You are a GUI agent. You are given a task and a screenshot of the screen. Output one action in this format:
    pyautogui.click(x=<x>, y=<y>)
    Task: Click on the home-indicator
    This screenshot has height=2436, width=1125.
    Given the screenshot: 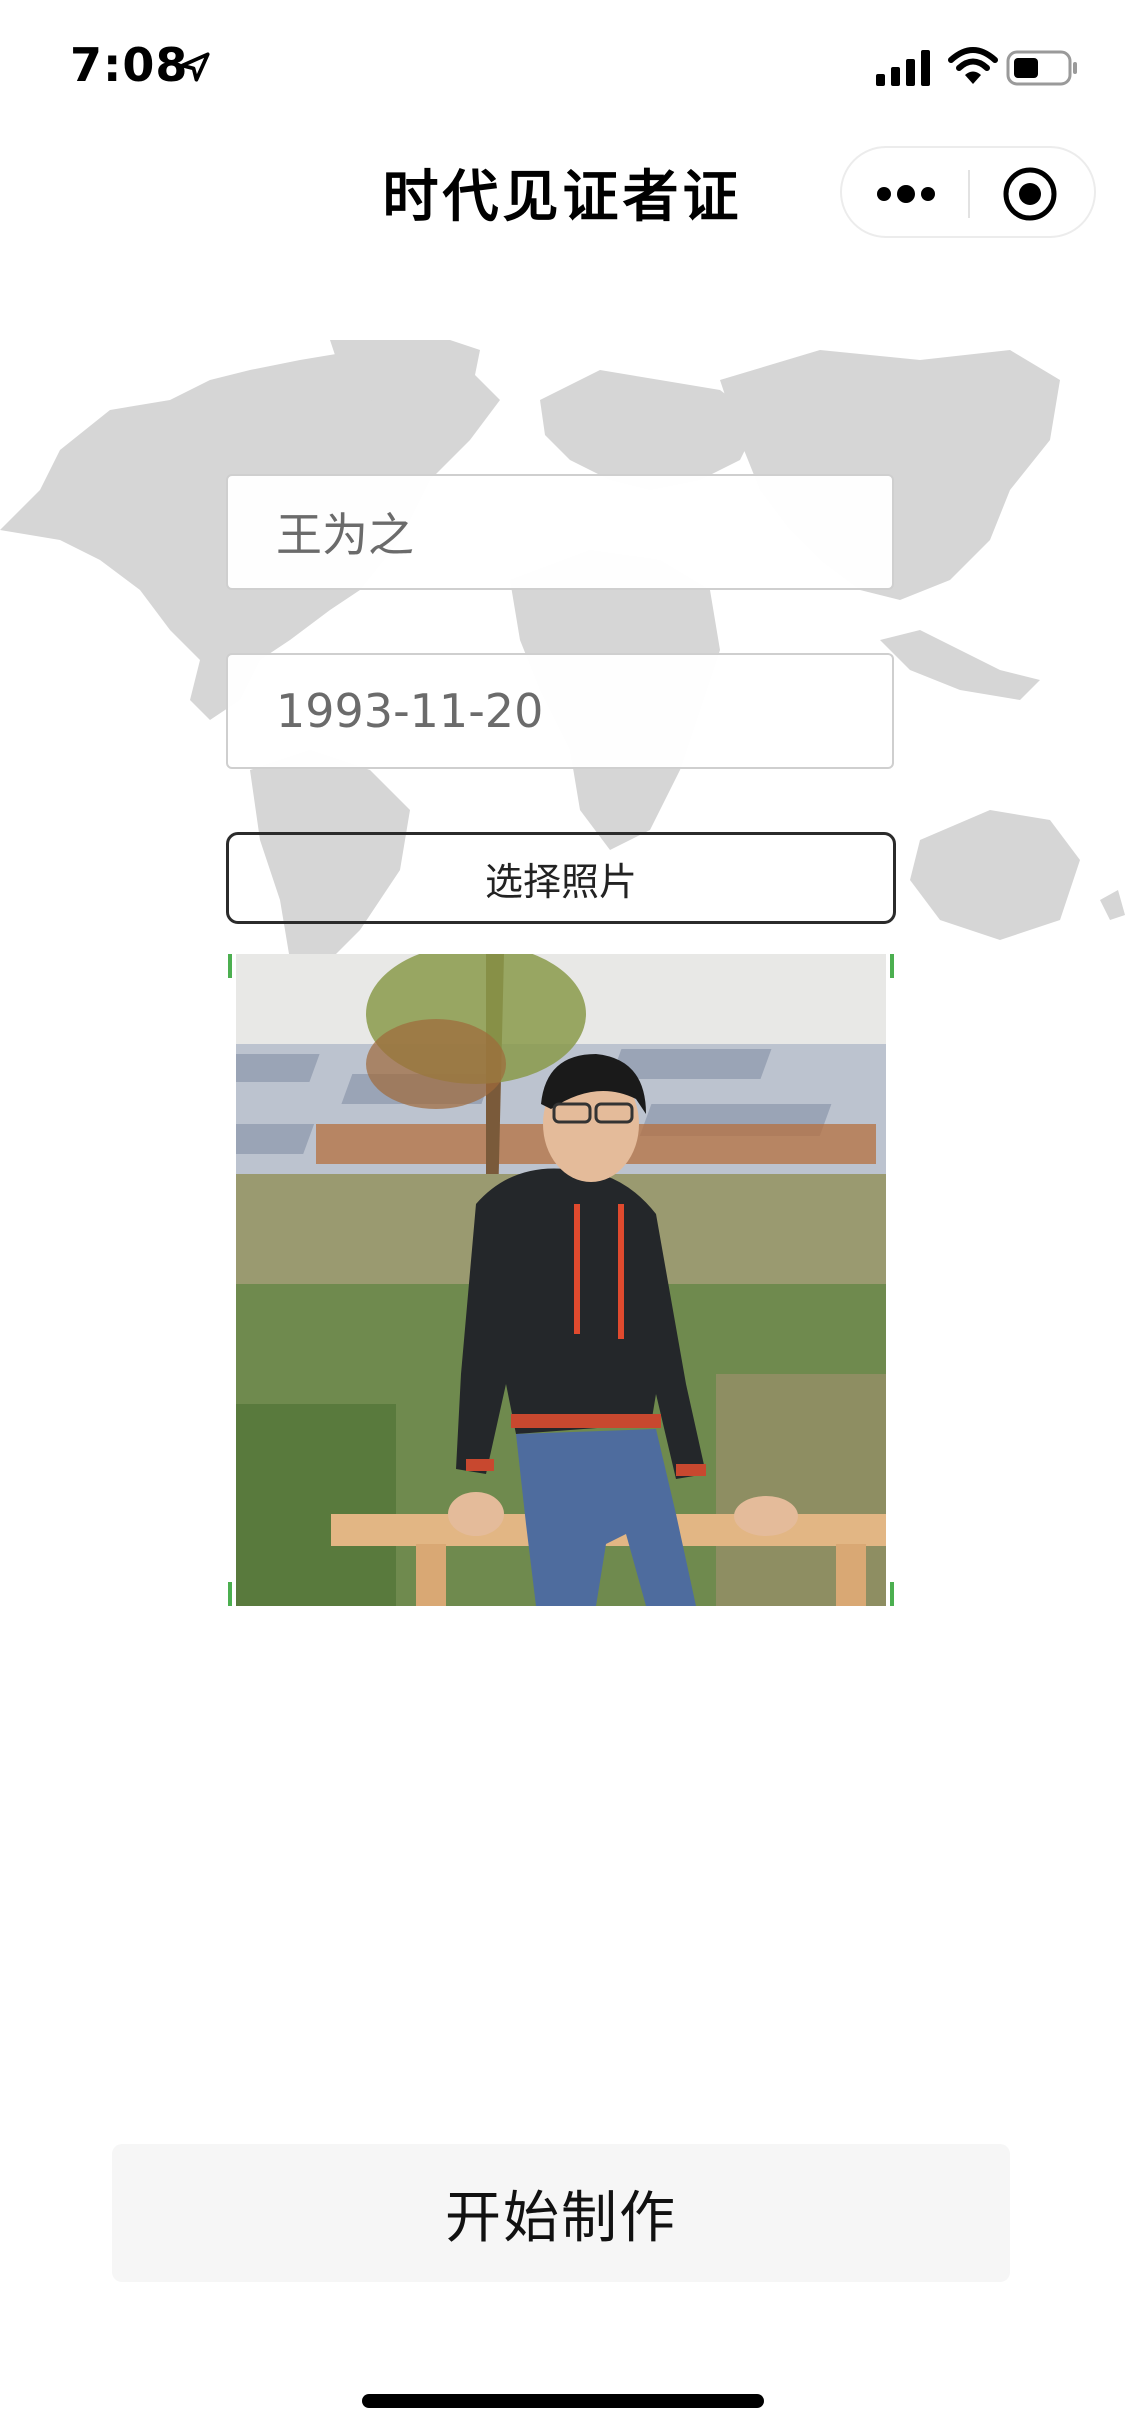 What is the action you would take?
    pyautogui.click(x=563, y=2401)
    